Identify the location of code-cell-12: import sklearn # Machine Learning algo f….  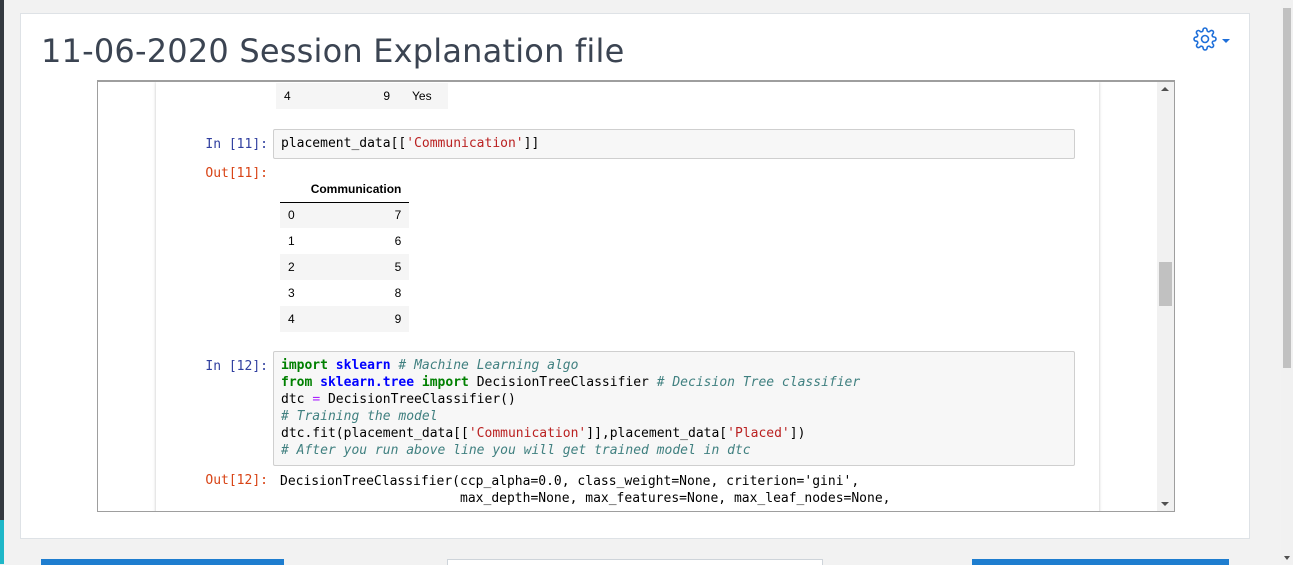
(674, 408).